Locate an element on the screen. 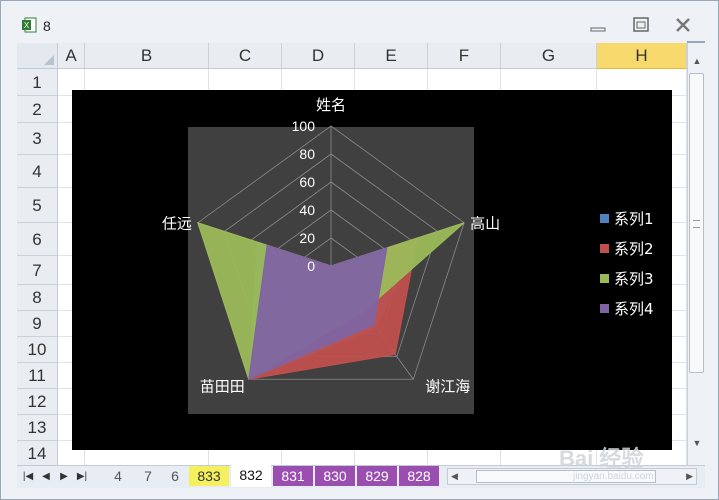 Image resolution: width=719 pixels, height=500 pixels. tick-label: 20 is located at coordinates (307, 238).